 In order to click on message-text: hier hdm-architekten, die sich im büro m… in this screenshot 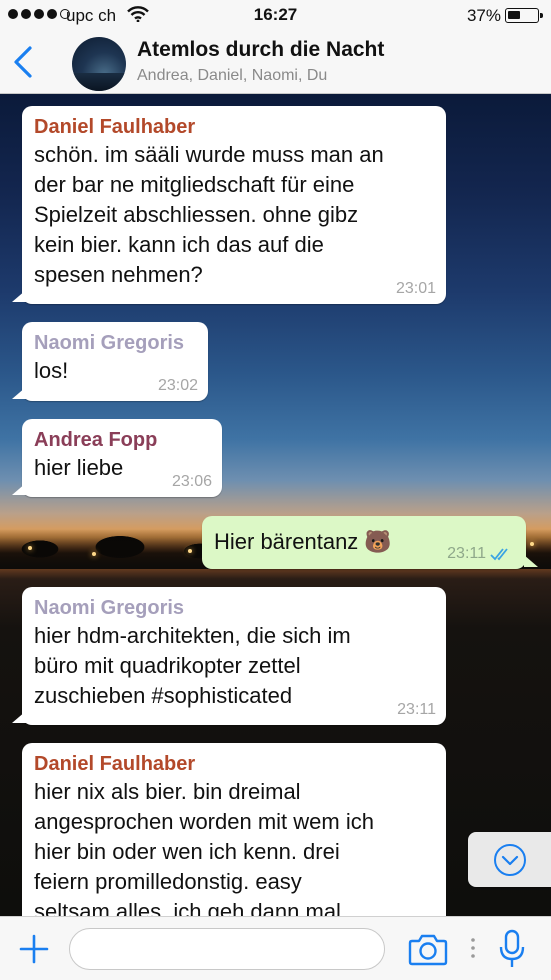, I will do `click(192, 665)`.